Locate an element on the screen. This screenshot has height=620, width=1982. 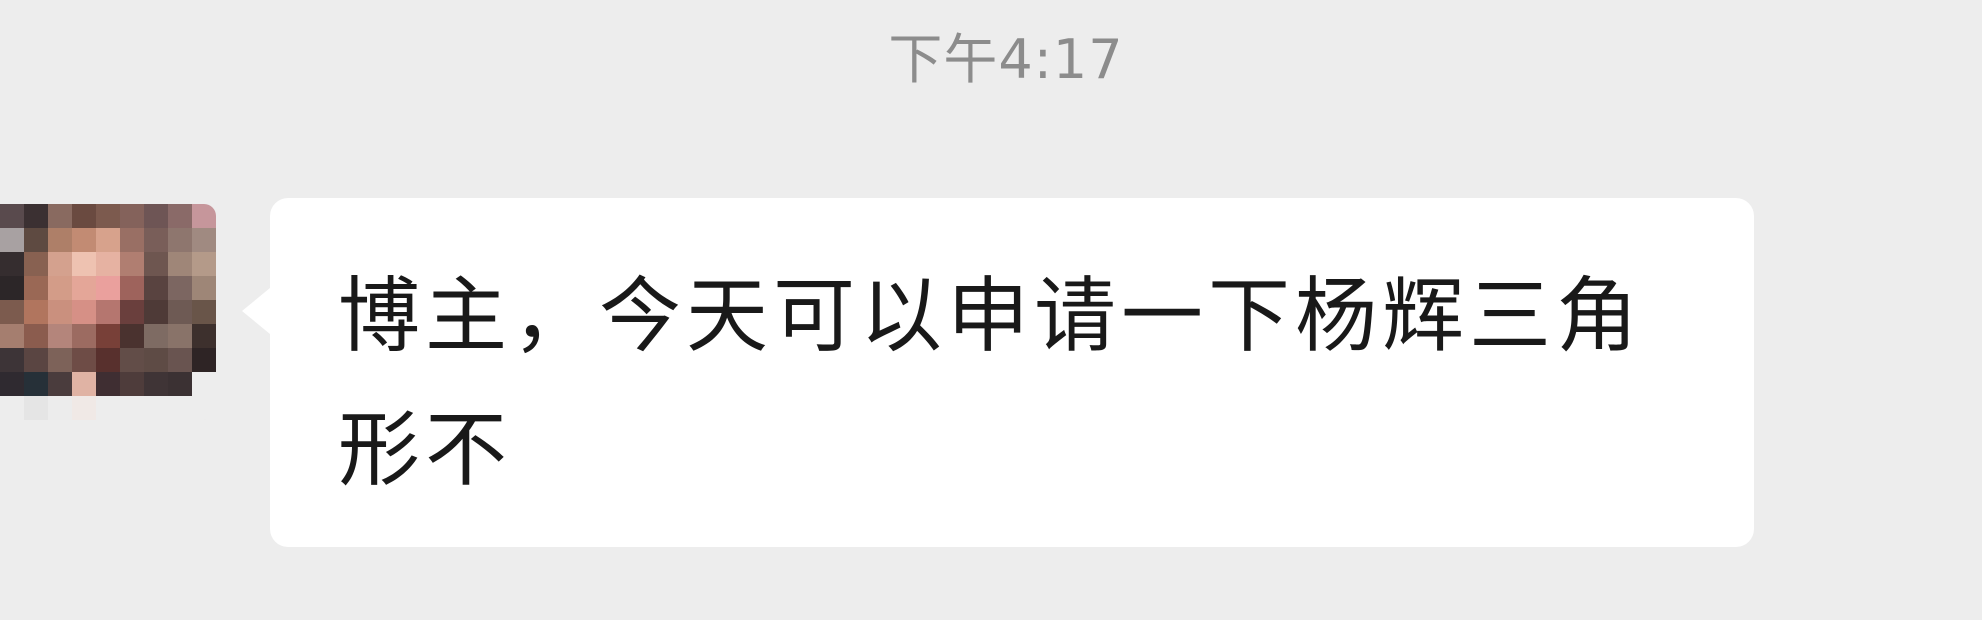
message-timestamp: 下午4:17 is located at coordinates (1006, 59).